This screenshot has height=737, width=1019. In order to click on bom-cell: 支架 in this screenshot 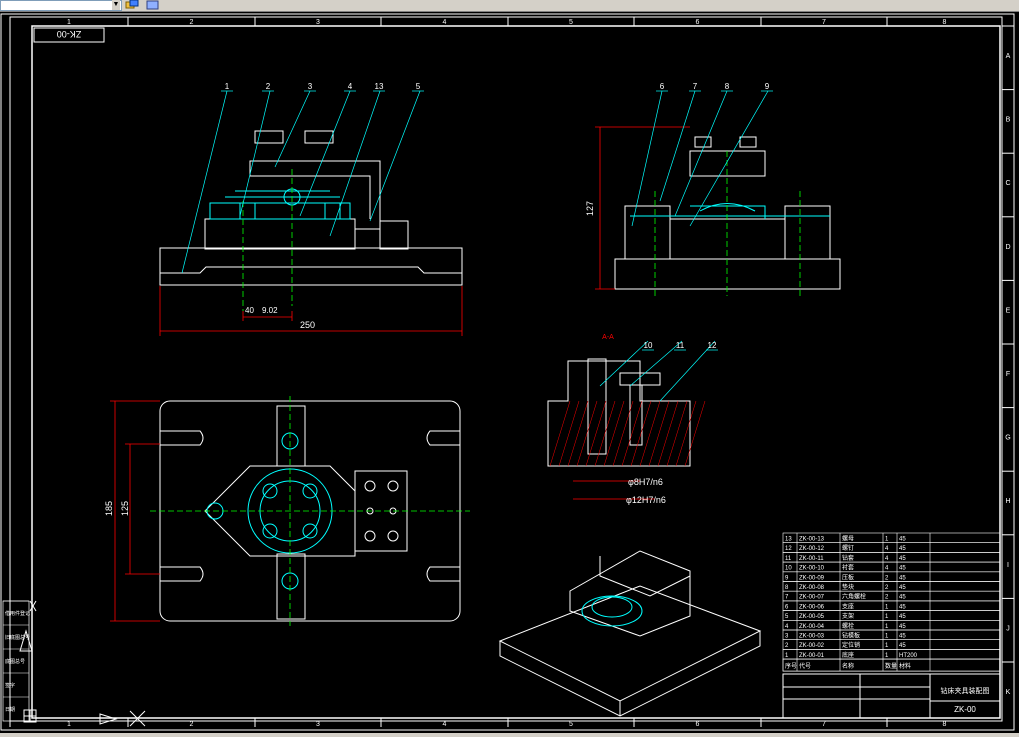, I will do `click(848, 616)`.